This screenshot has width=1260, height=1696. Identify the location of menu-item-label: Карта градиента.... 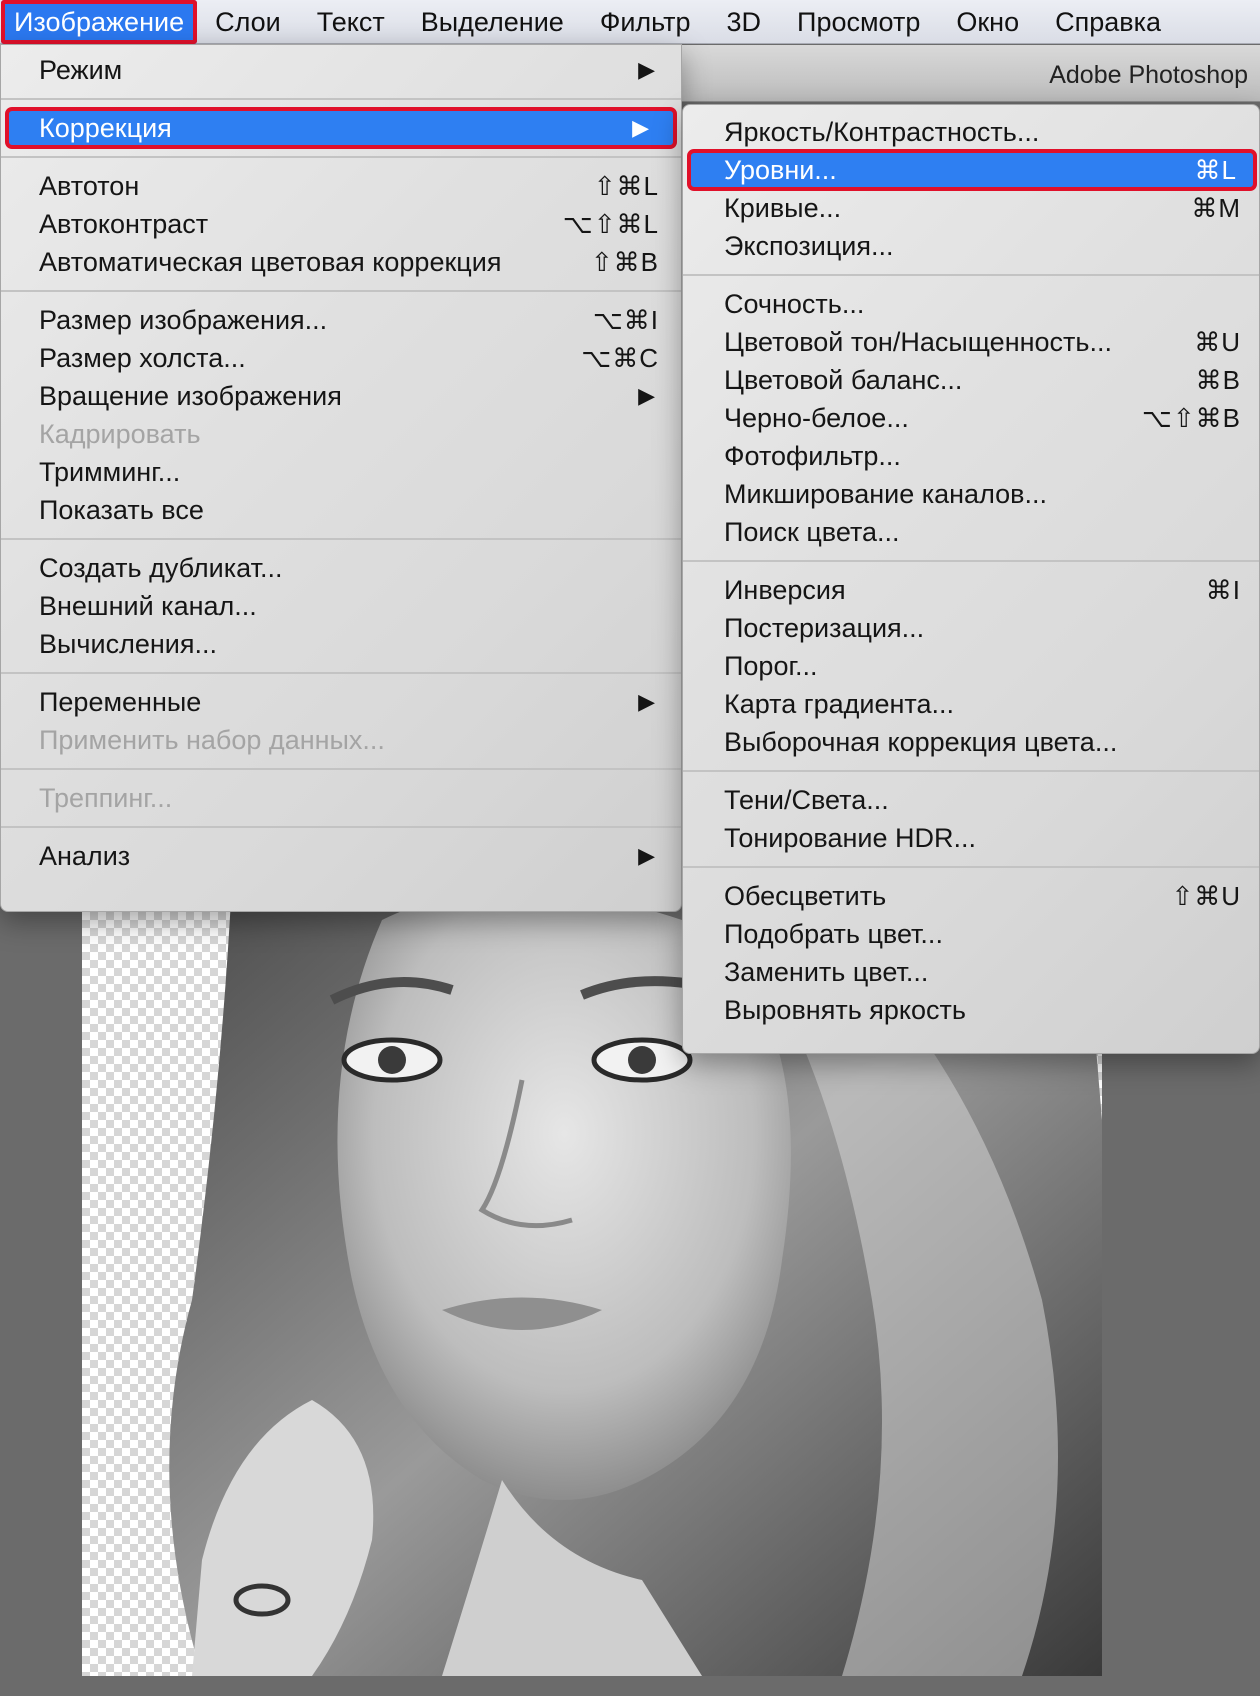
(839, 704).